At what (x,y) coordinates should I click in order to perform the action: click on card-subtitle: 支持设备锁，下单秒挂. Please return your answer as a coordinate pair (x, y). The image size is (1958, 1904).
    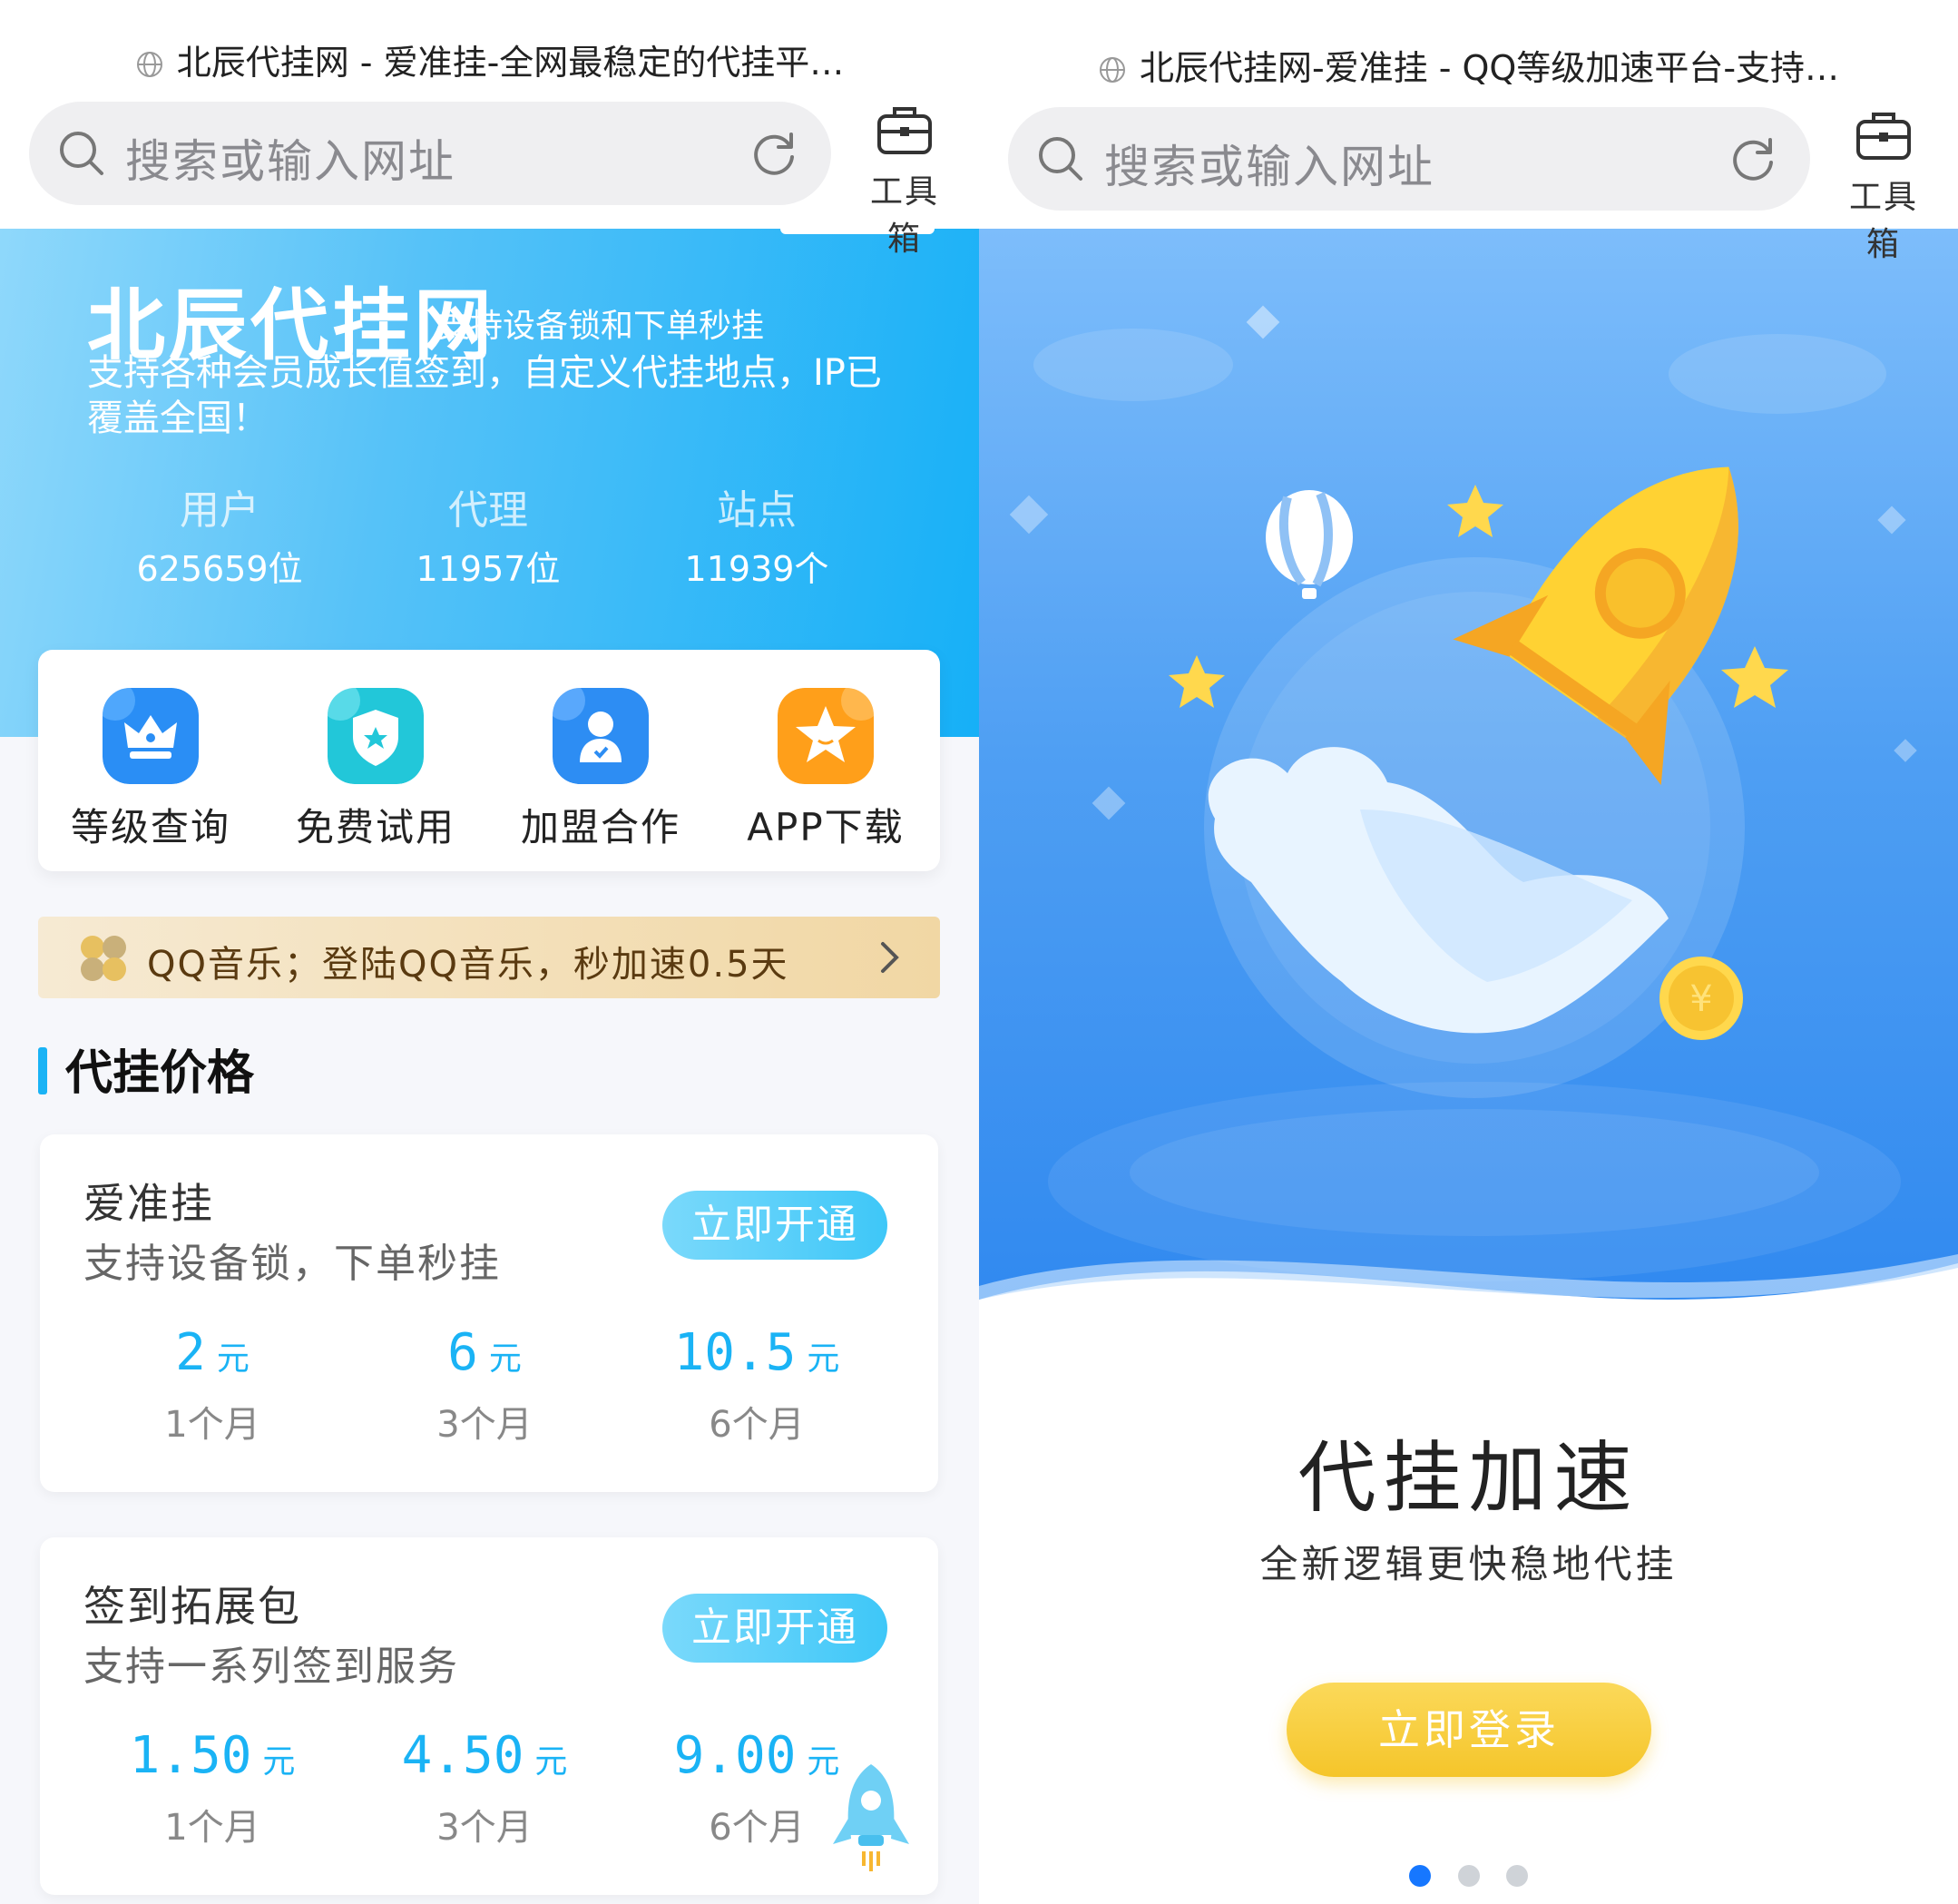
    Looking at the image, I should click on (292, 1264).